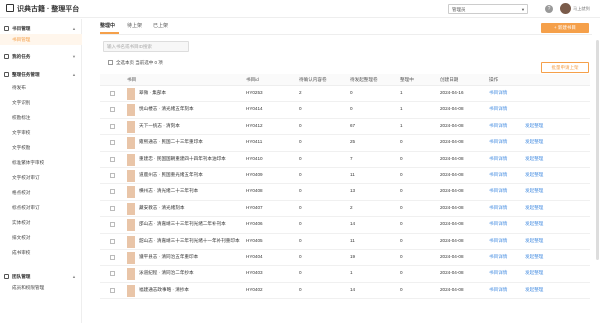 This screenshot has height=323, width=600. I want to click on username: 马上就到, so click(581, 9).